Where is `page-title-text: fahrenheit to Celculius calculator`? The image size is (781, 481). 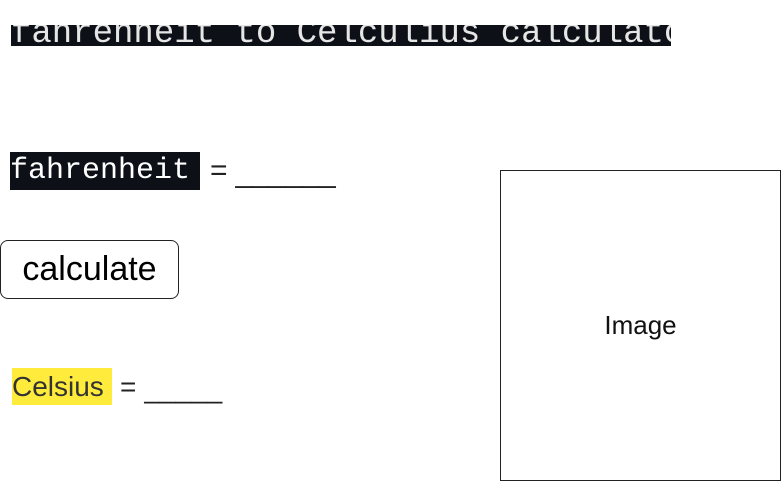
page-title-text: fahrenheit to Celculius calculator is located at coordinates (341, 35).